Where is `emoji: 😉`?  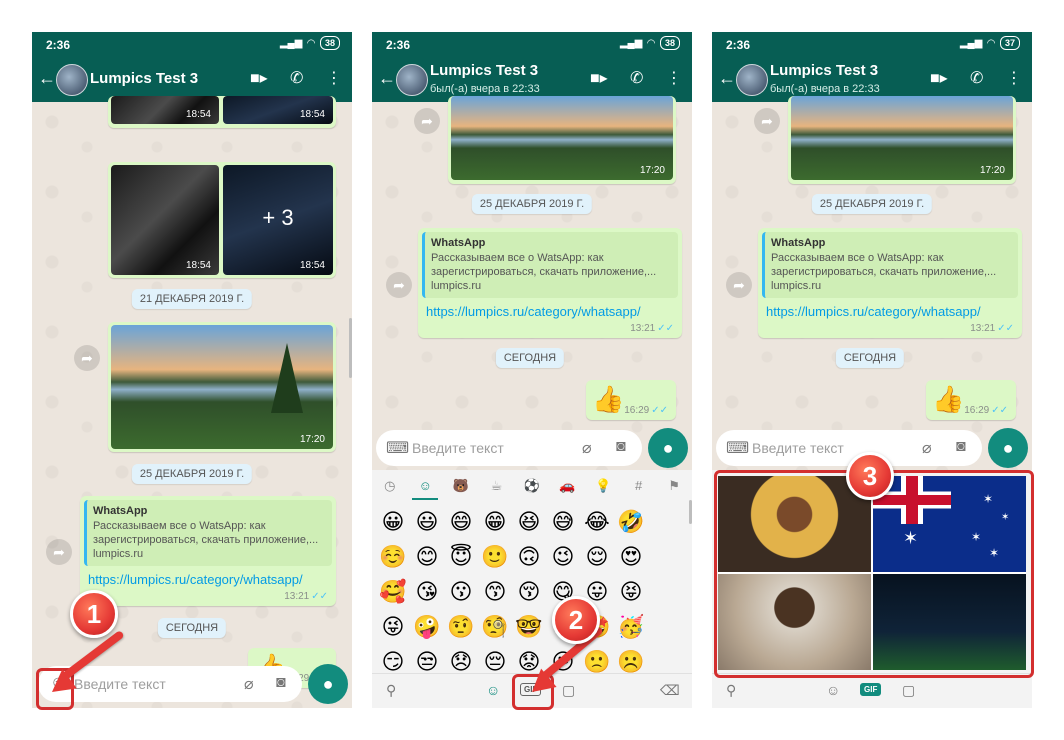 emoji: 😉 is located at coordinates (563, 557).